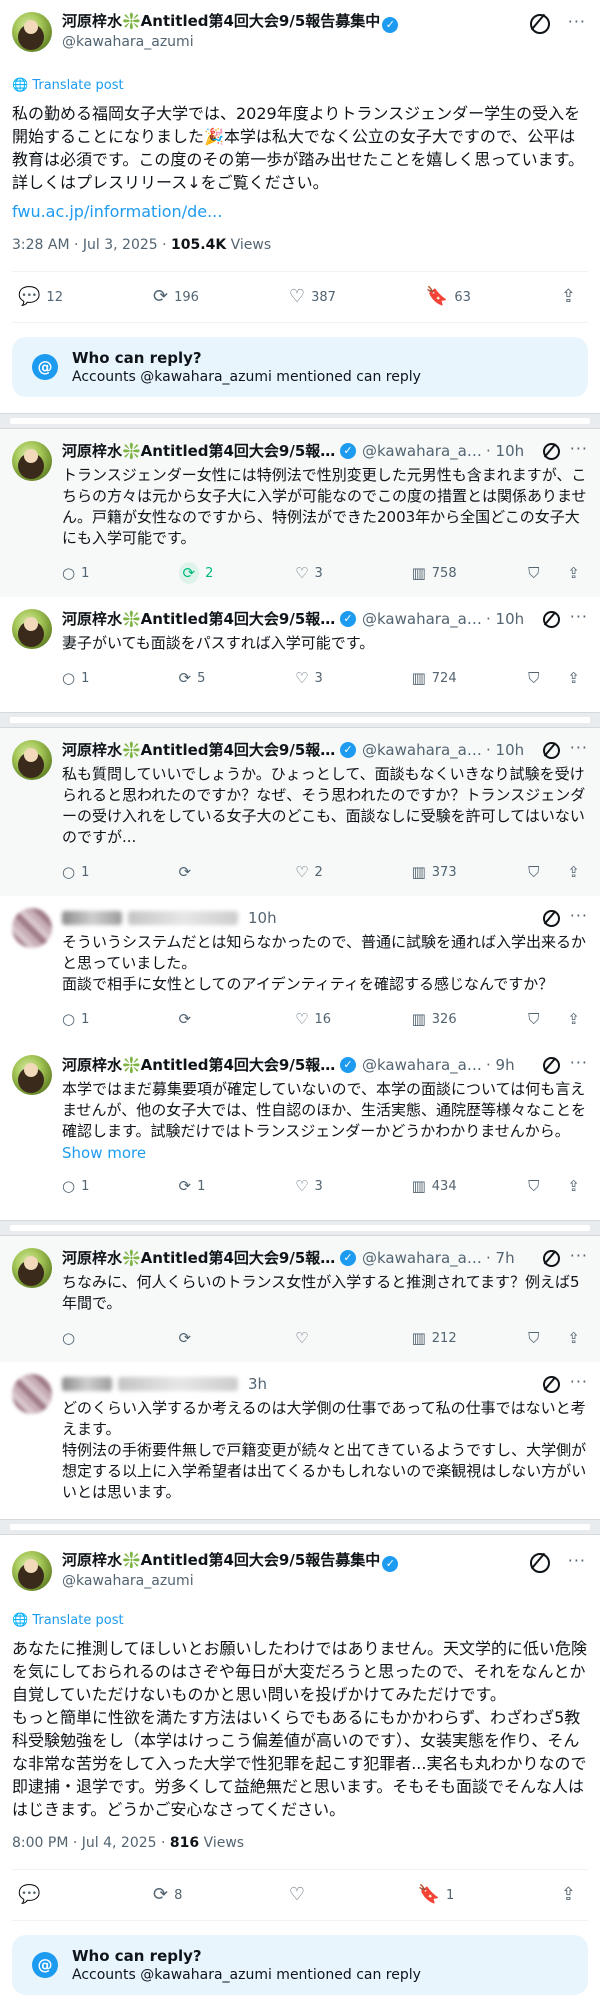  Describe the element at coordinates (207, 1186) in the screenshot. I see `retweet-button: ⟳ 1` at that location.